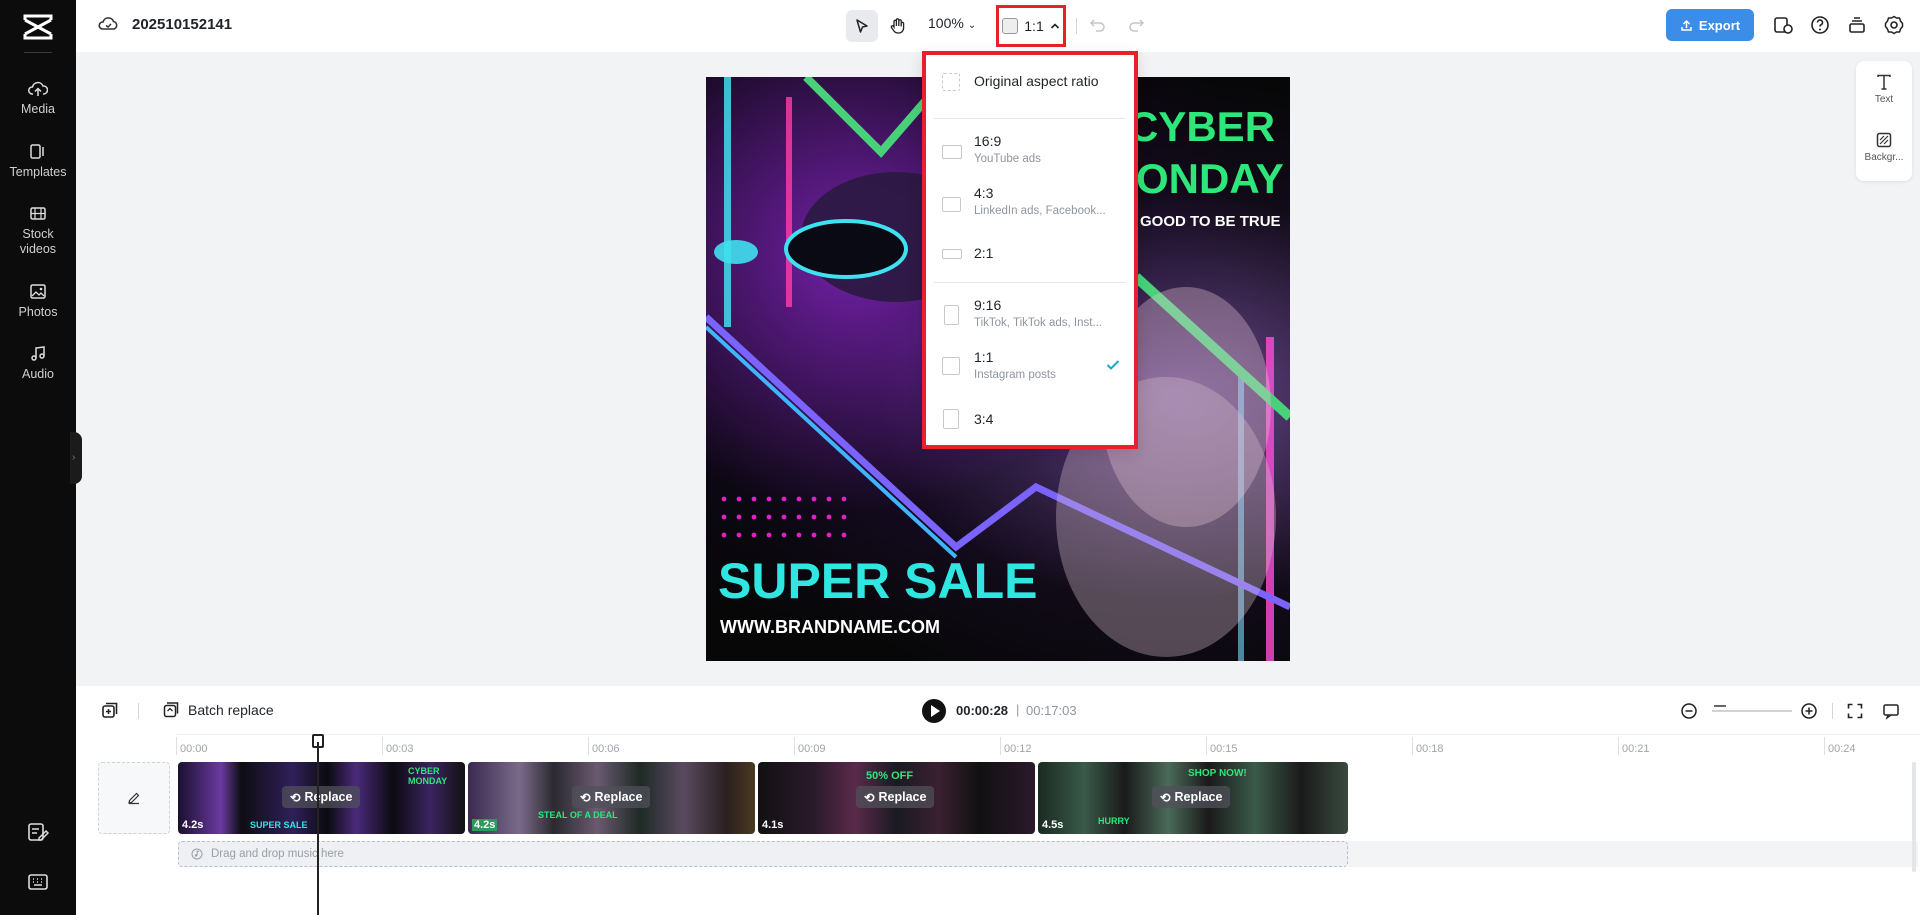  I want to click on ratio-4-3-icon, so click(951, 204).